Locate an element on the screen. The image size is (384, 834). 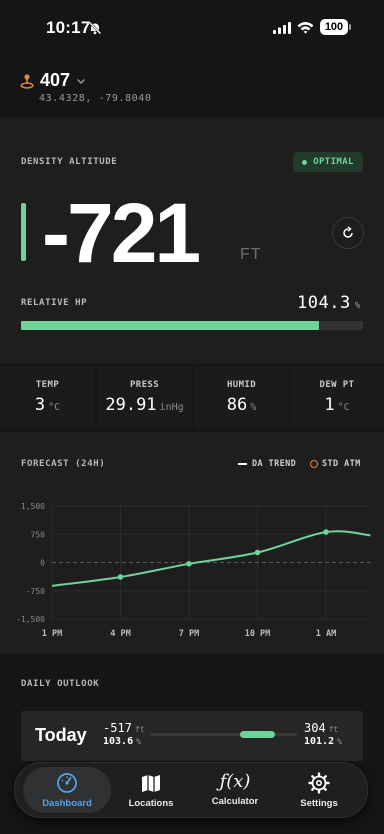
condition-pressure: PRESS 29.91 inHg is located at coordinates (144, 397).